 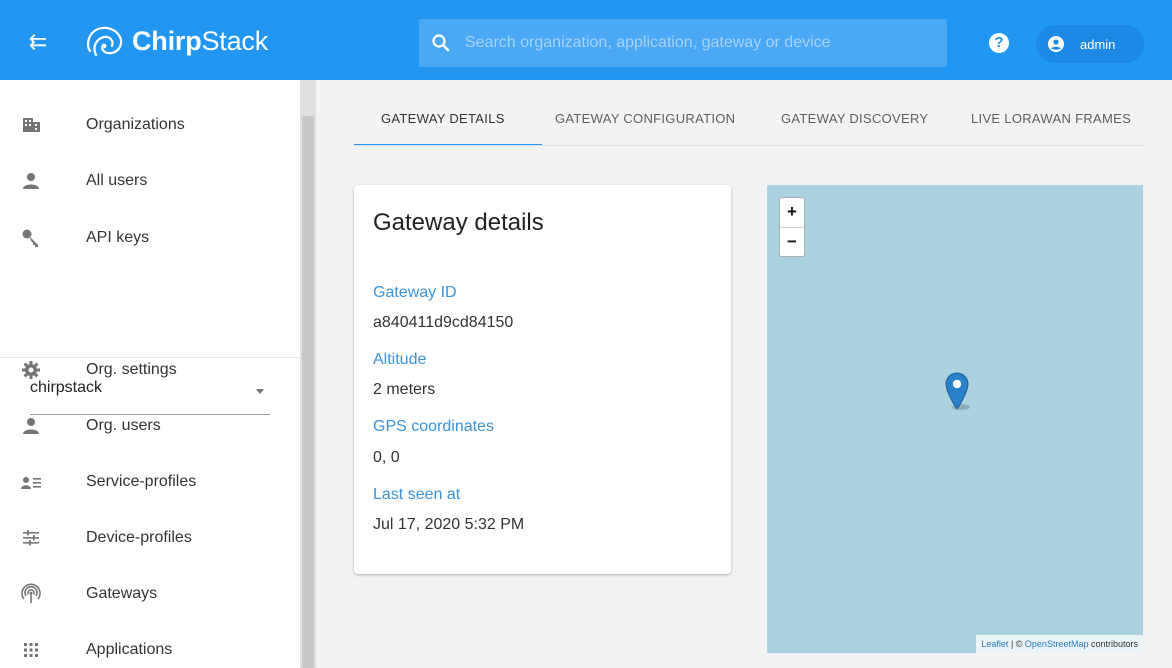 What do you see at coordinates (400, 359) in the screenshot?
I see `altitude-label: Altitude` at bounding box center [400, 359].